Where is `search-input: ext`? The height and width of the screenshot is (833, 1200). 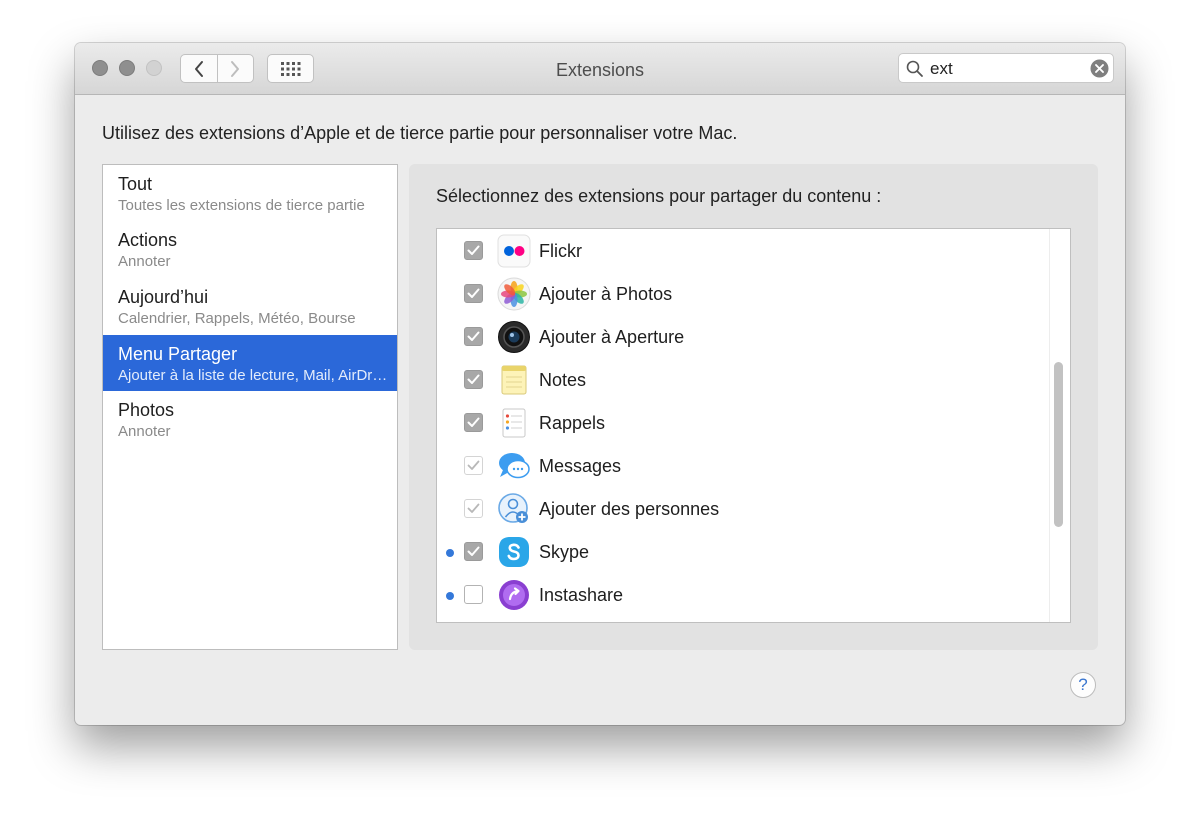
search-input: ext is located at coordinates (941, 69).